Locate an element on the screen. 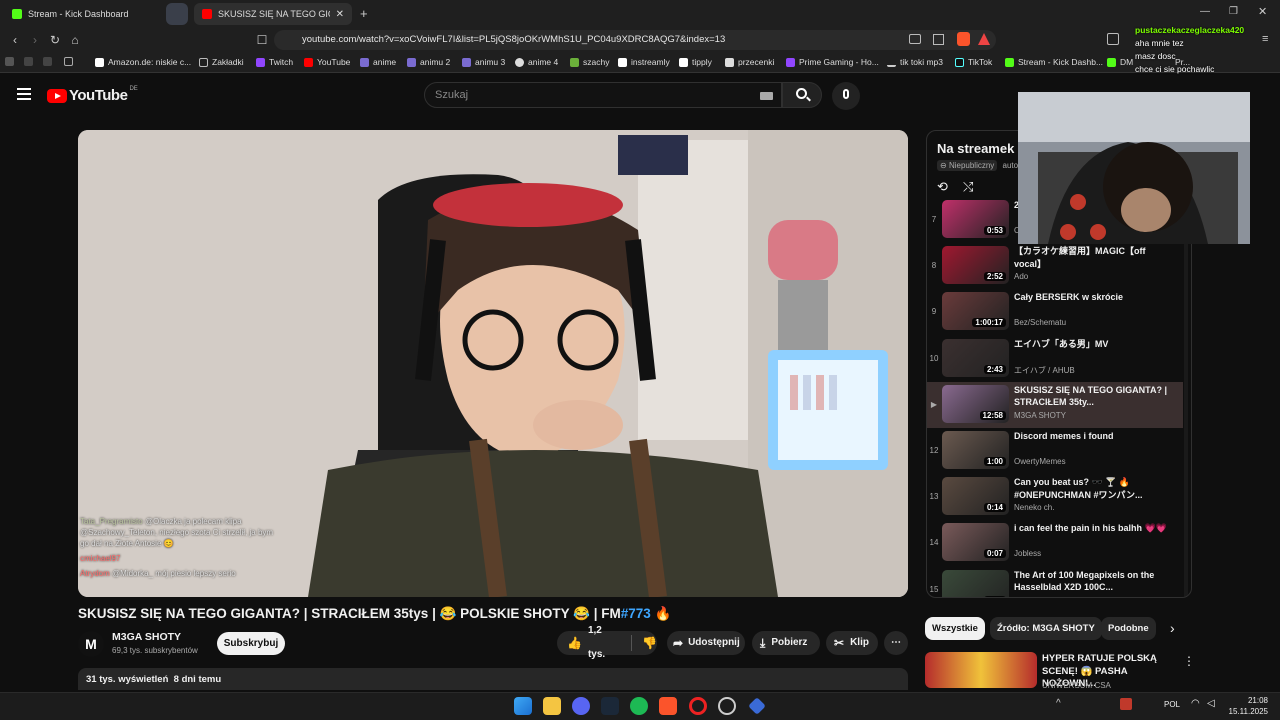 The width and height of the screenshot is (1280, 720). recommended-channel: UNIWERSUM CSA is located at coordinates (1076, 685).